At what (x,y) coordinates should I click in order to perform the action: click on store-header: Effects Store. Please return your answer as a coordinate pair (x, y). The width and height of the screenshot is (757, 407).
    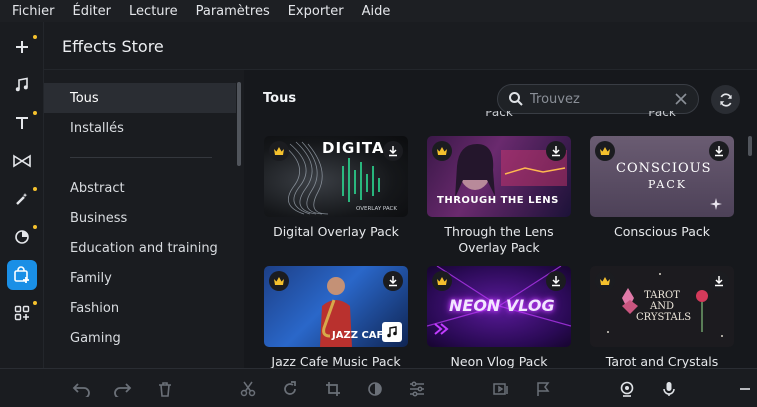
    Looking at the image, I should click on (400, 46).